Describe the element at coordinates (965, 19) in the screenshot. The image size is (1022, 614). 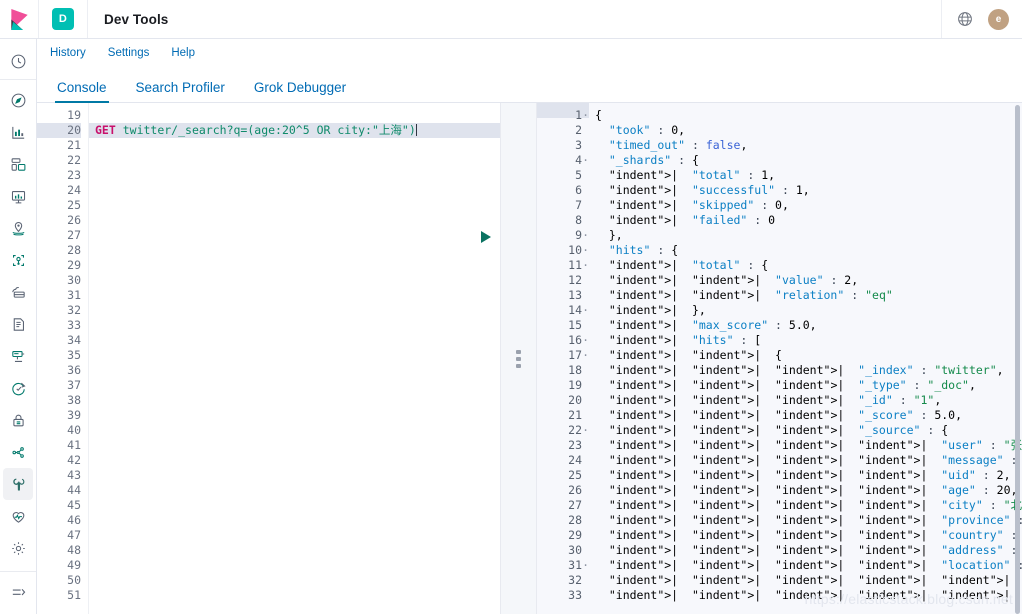
I see `globe-help-icon` at that location.